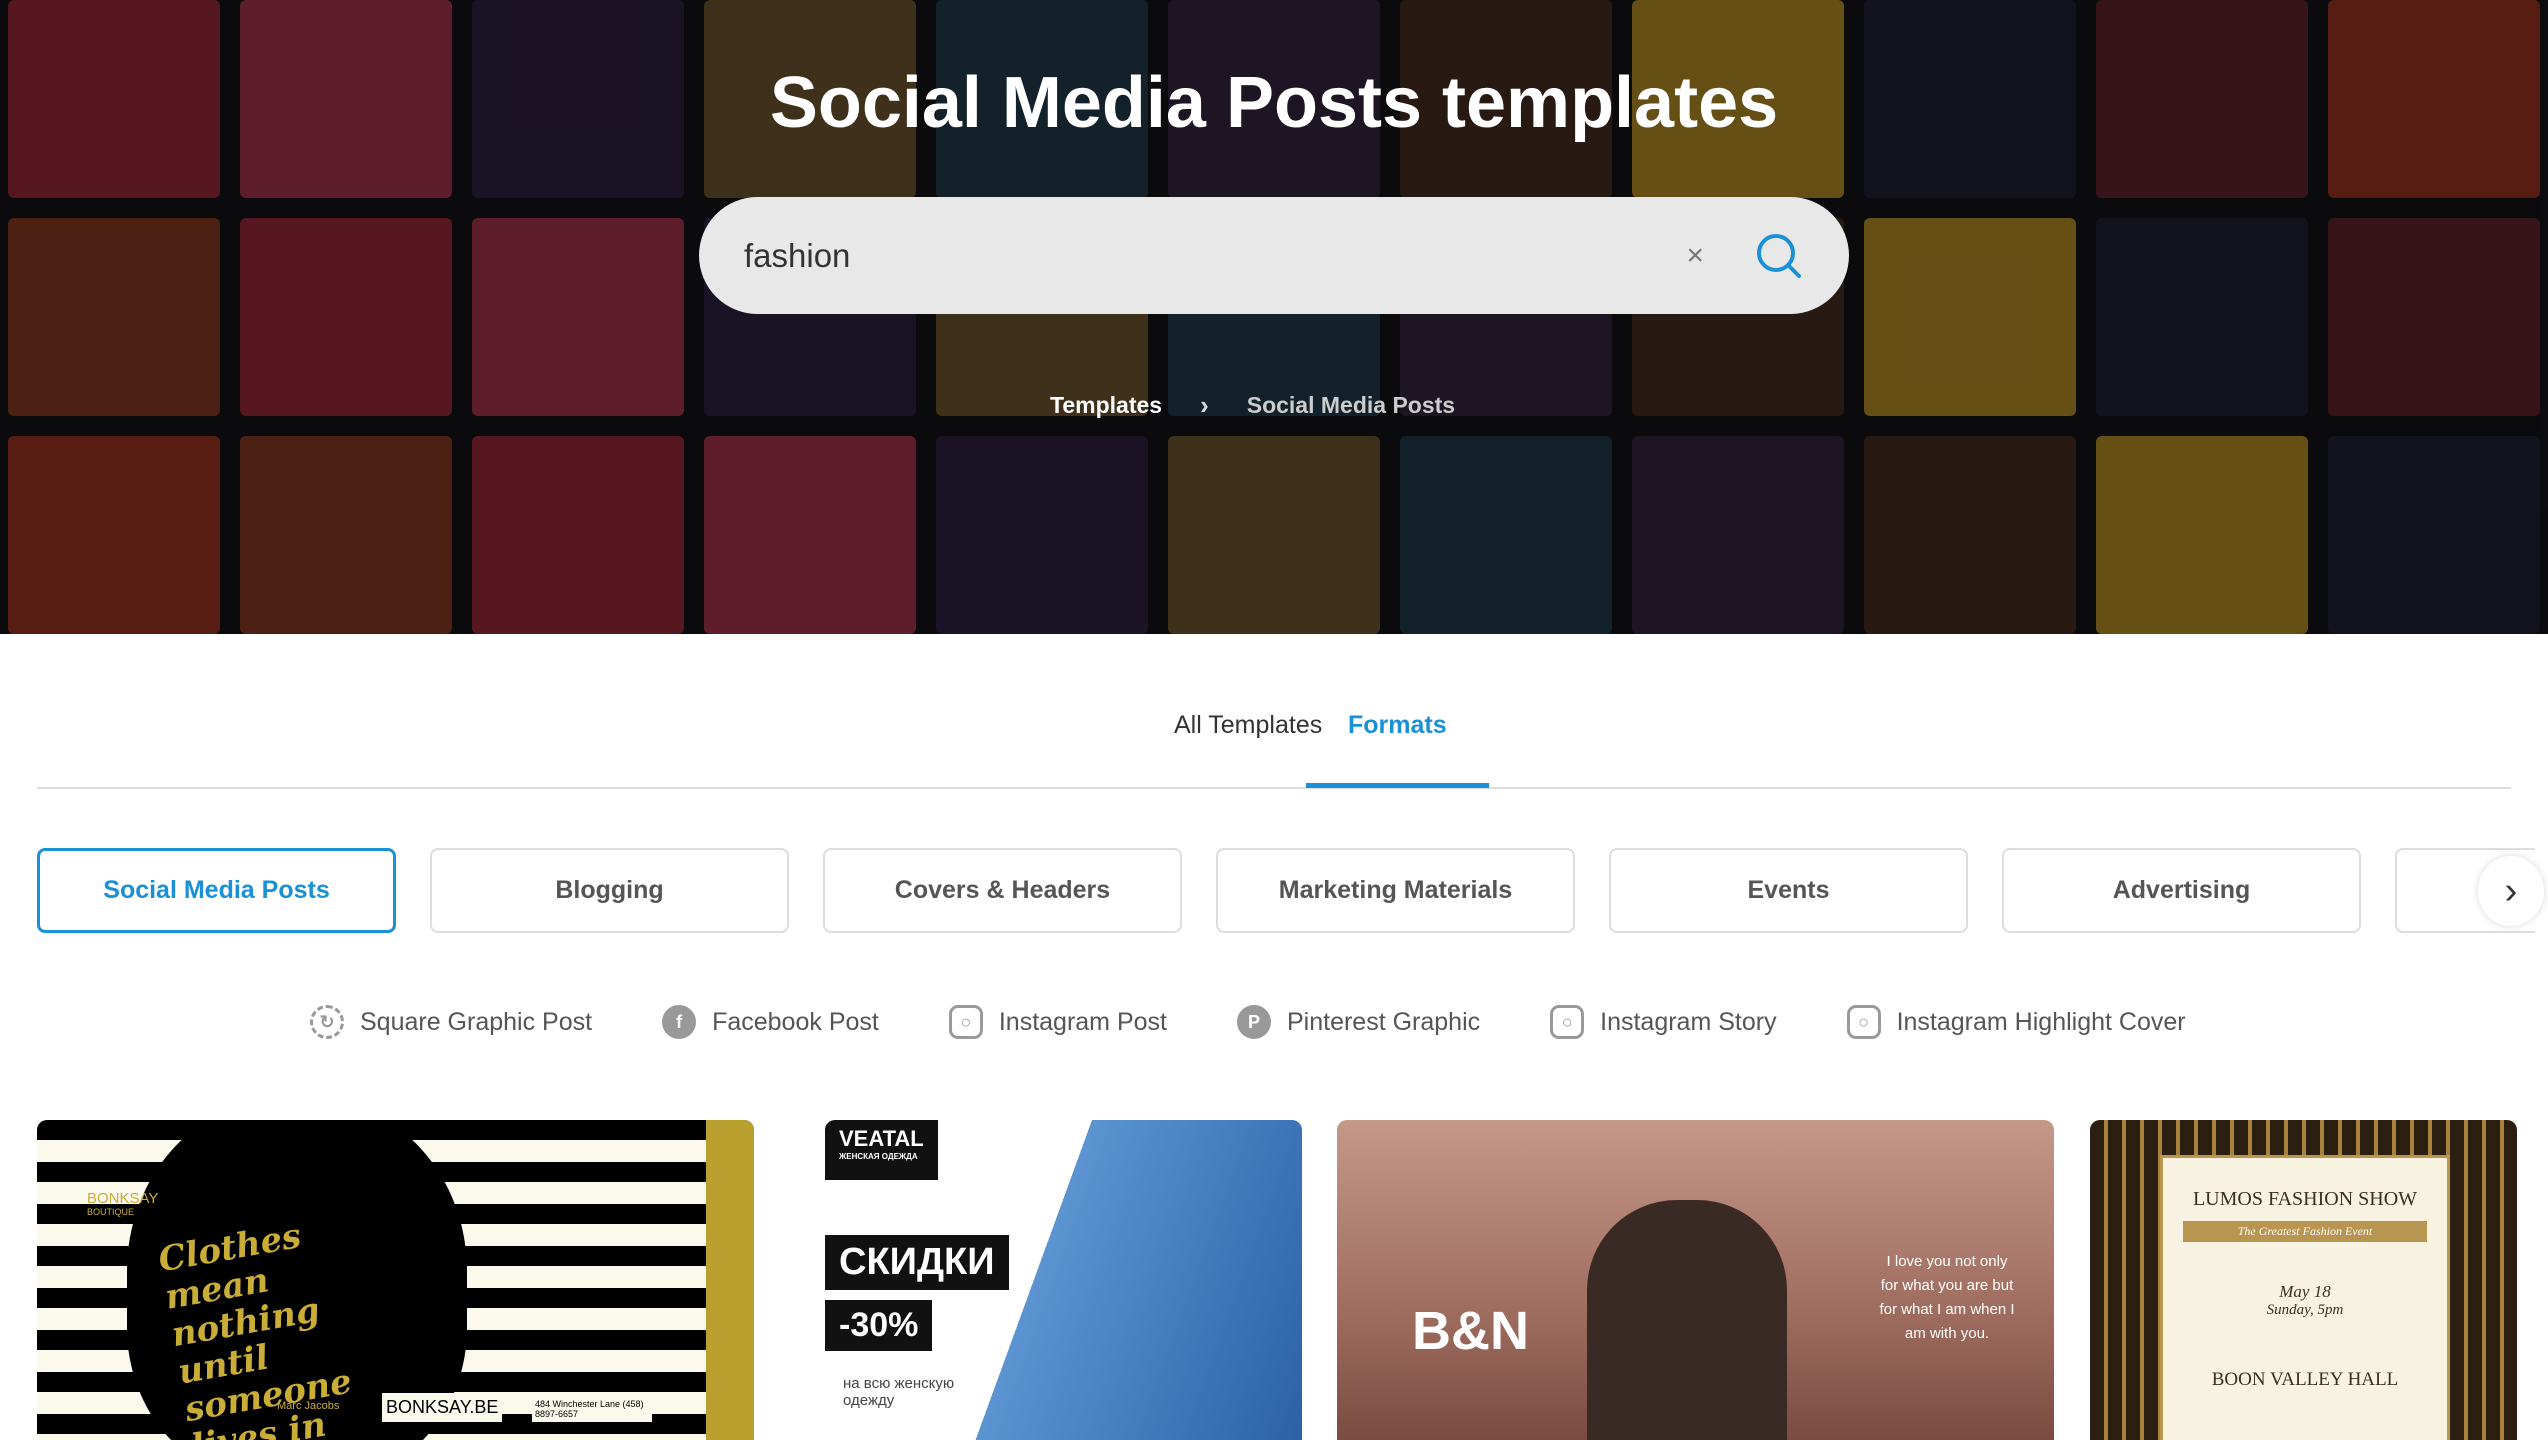 The image size is (2548, 1440). What do you see at coordinates (2181, 890) in the screenshot?
I see `category-advertising: Advertising` at bounding box center [2181, 890].